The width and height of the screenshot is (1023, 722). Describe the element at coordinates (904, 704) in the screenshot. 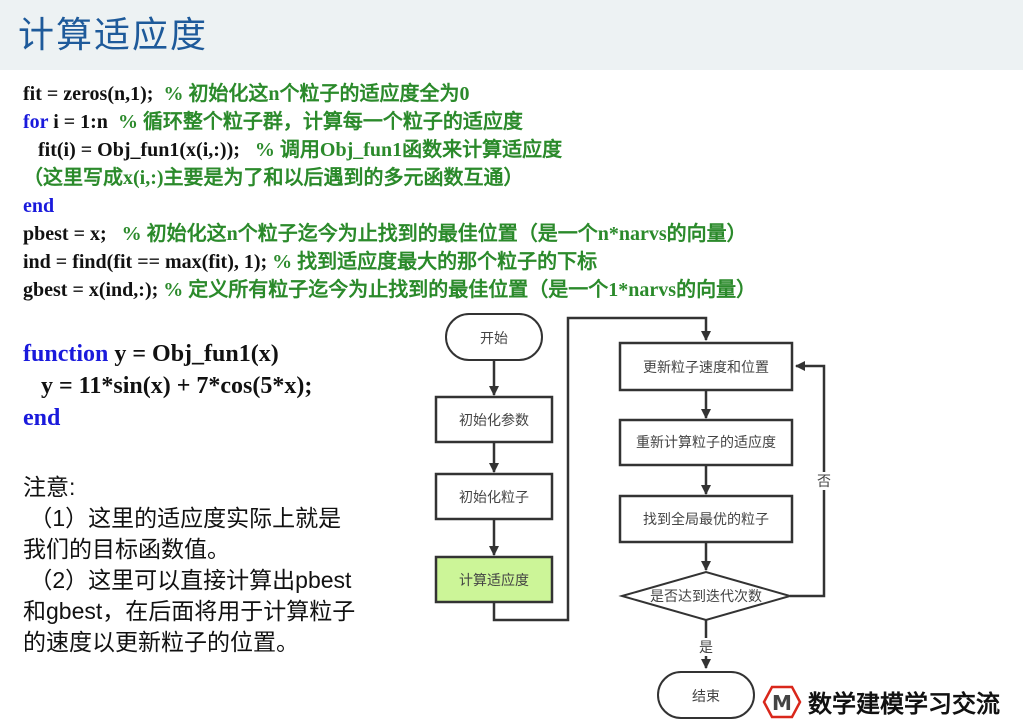

I see `logo-text: 数学建模学习交流` at that location.